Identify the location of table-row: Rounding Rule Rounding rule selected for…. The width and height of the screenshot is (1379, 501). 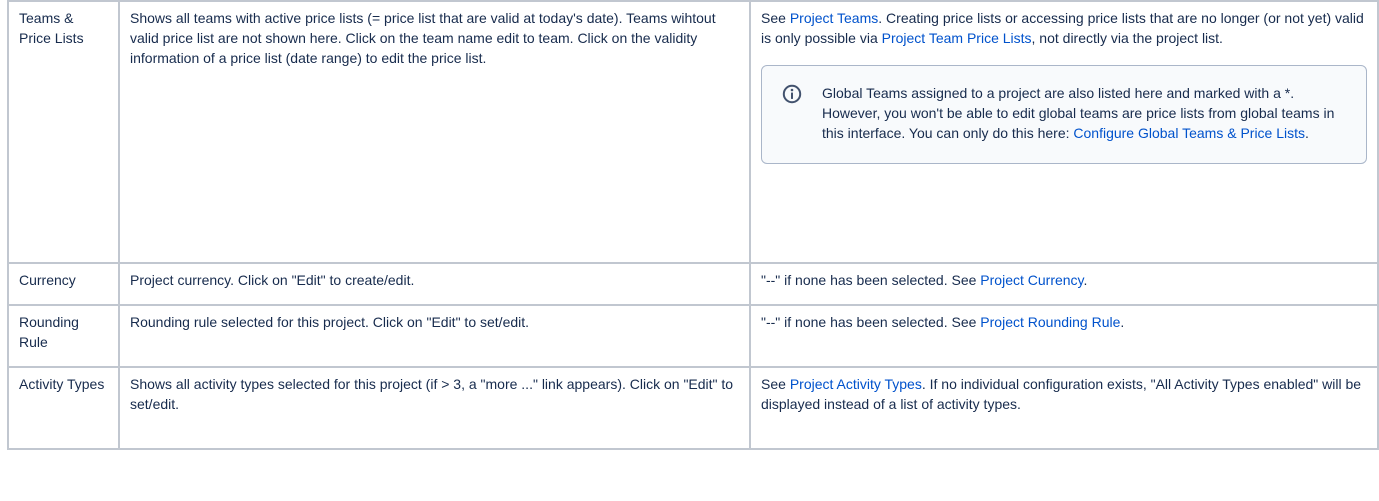
(693, 336).